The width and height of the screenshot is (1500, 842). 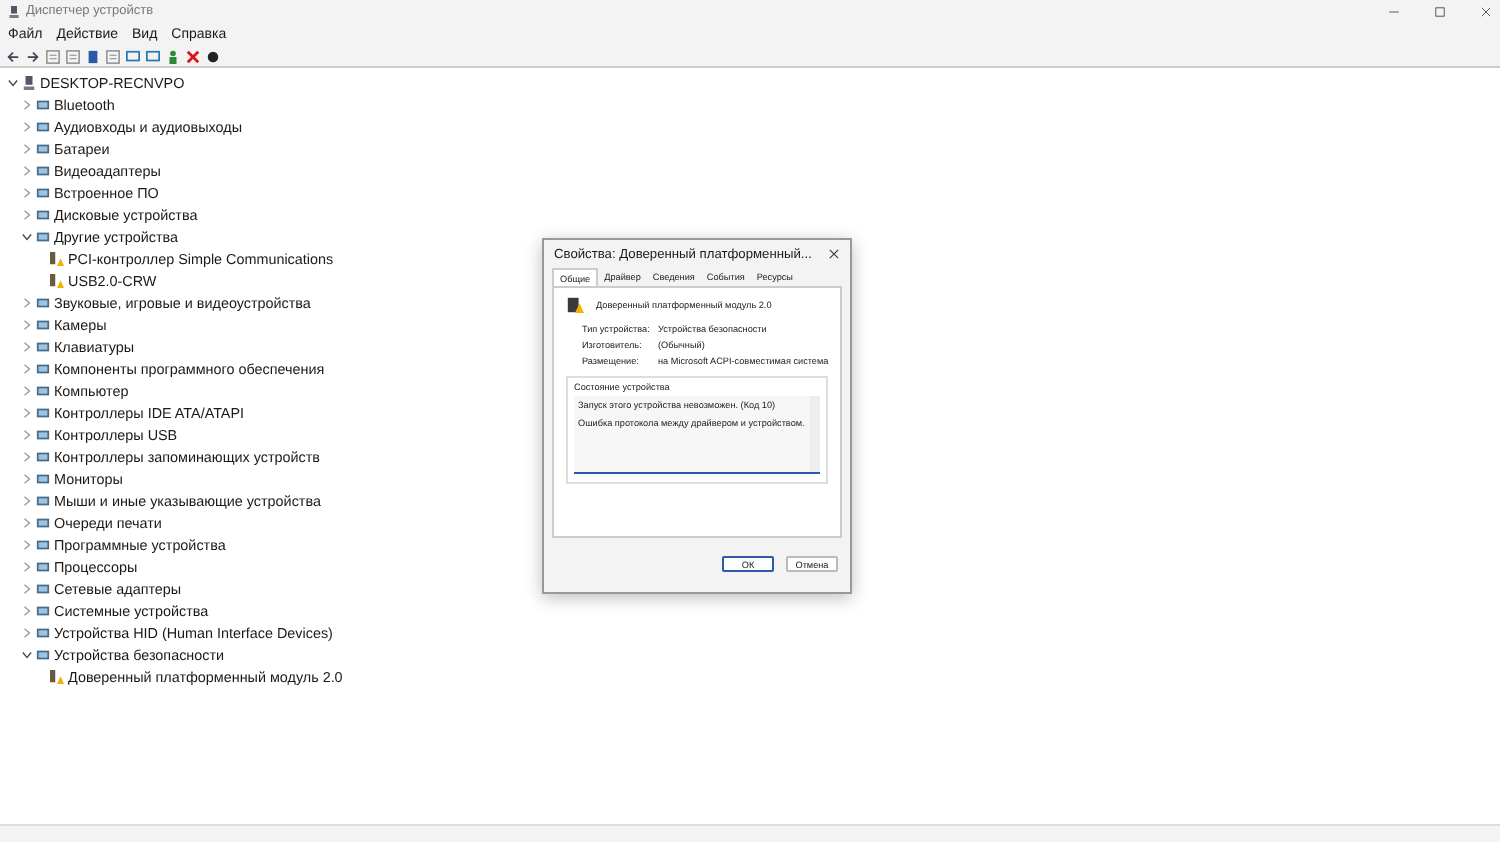 I want to click on panel-icon, so click(x=53, y=56).